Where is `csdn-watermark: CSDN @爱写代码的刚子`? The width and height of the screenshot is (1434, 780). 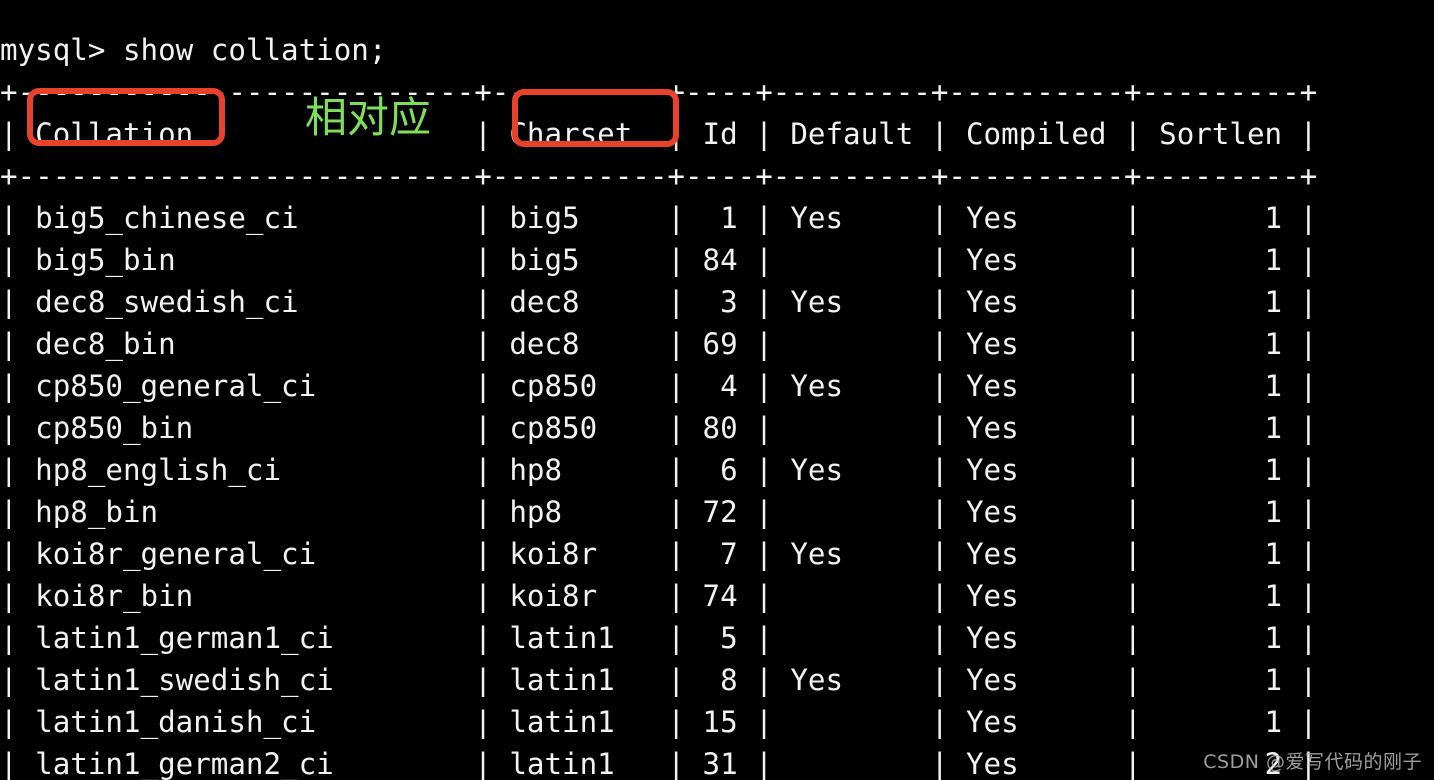 csdn-watermark: CSDN @爱写代码的刚子 is located at coordinates (1312, 762).